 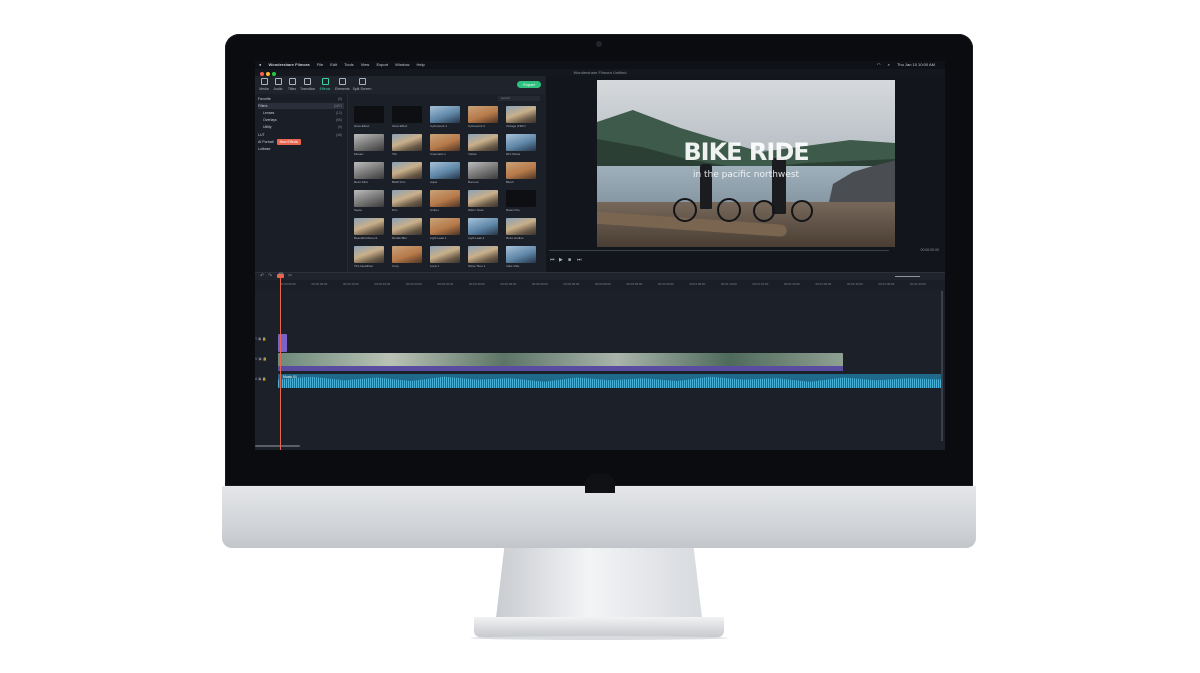 I want to click on play-button: ▶, so click(x=561, y=260).